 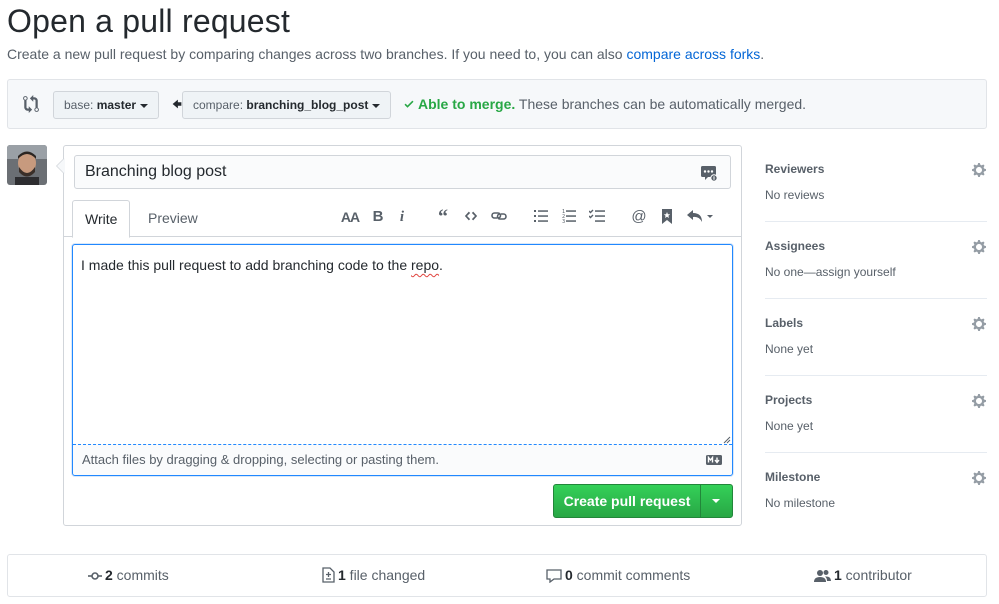 What do you see at coordinates (627, 501) in the screenshot?
I see `create-pull-request-button: Create pull request` at bounding box center [627, 501].